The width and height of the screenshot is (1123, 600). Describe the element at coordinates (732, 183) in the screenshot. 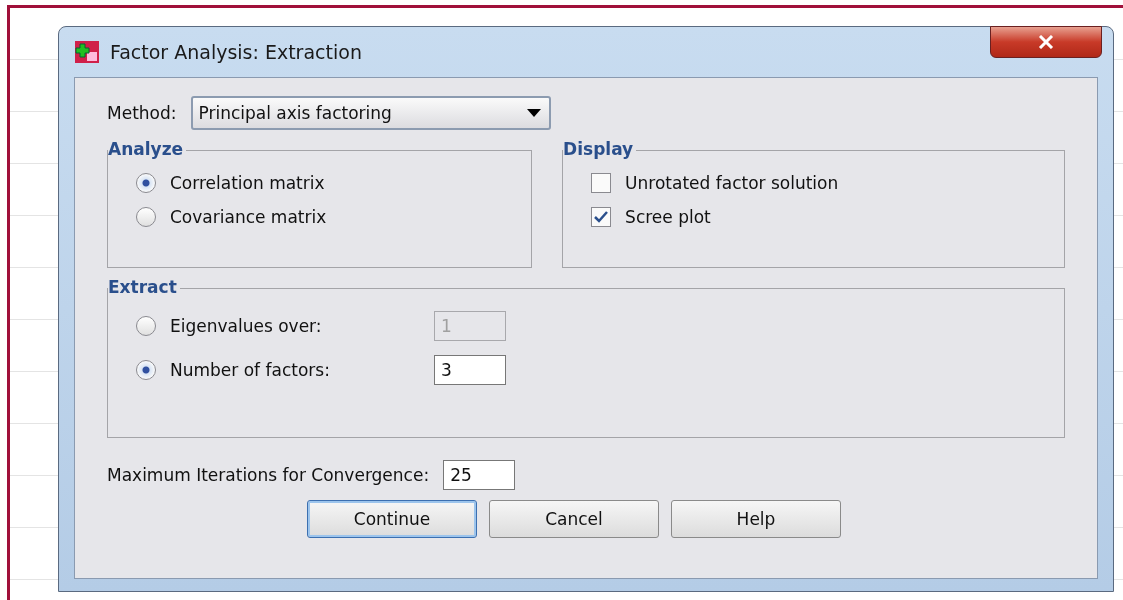

I see `option-label: Unrotated factor solution` at that location.